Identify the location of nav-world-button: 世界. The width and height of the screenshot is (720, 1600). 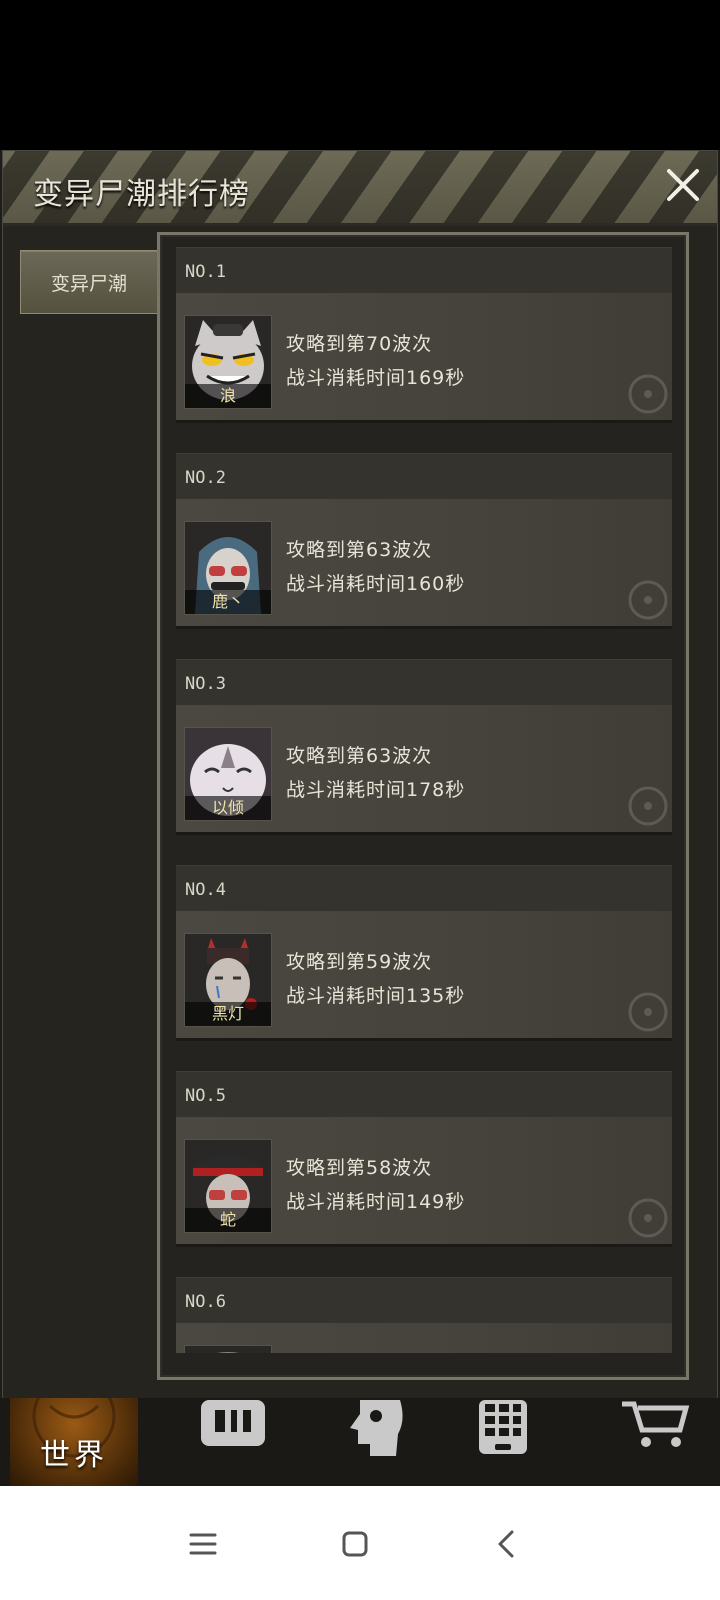
(74, 1442).